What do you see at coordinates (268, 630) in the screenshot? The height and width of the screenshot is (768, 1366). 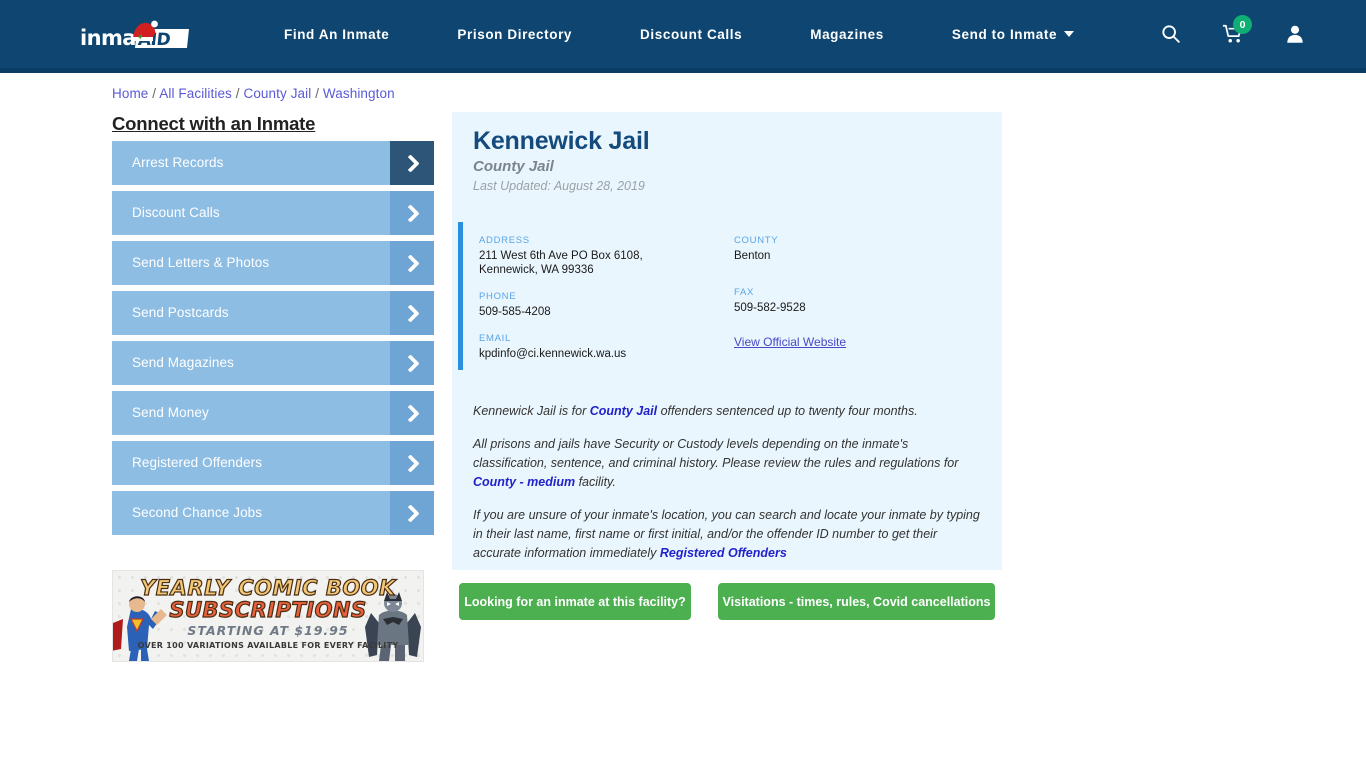 I see `ad-price-line: STARTING AT $19.95` at bounding box center [268, 630].